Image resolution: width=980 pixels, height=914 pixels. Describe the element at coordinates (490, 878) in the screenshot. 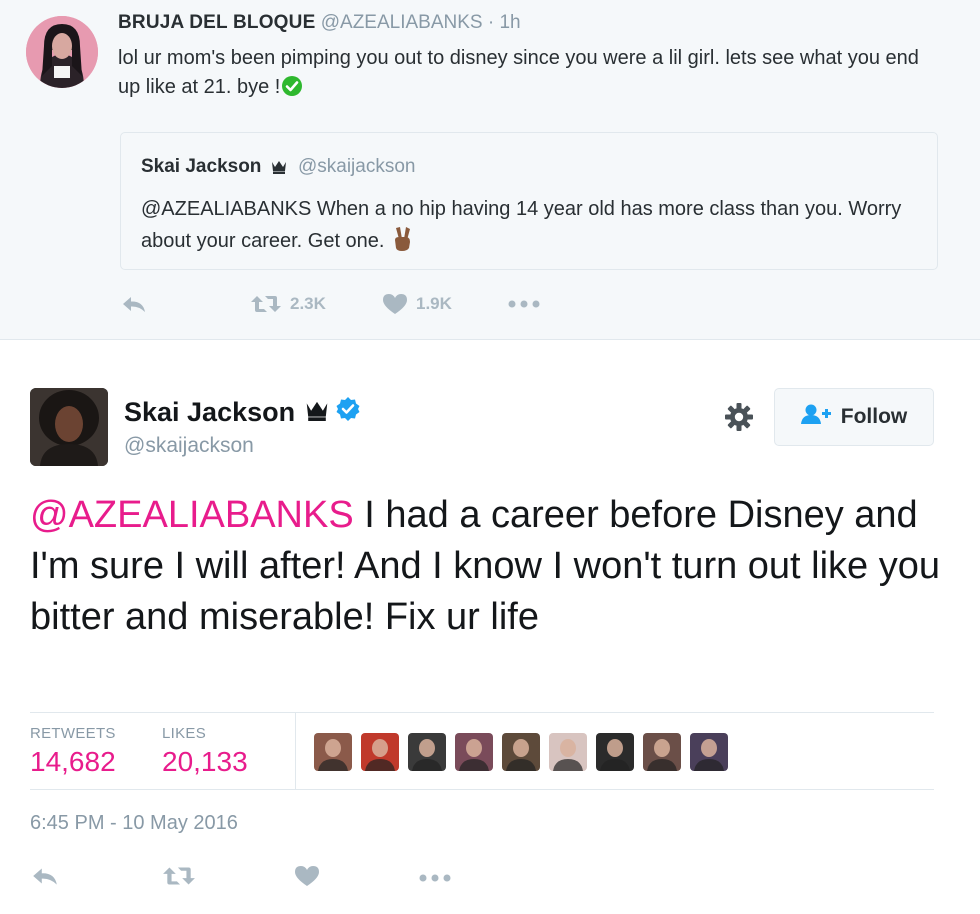

I see `tweet-actions` at that location.